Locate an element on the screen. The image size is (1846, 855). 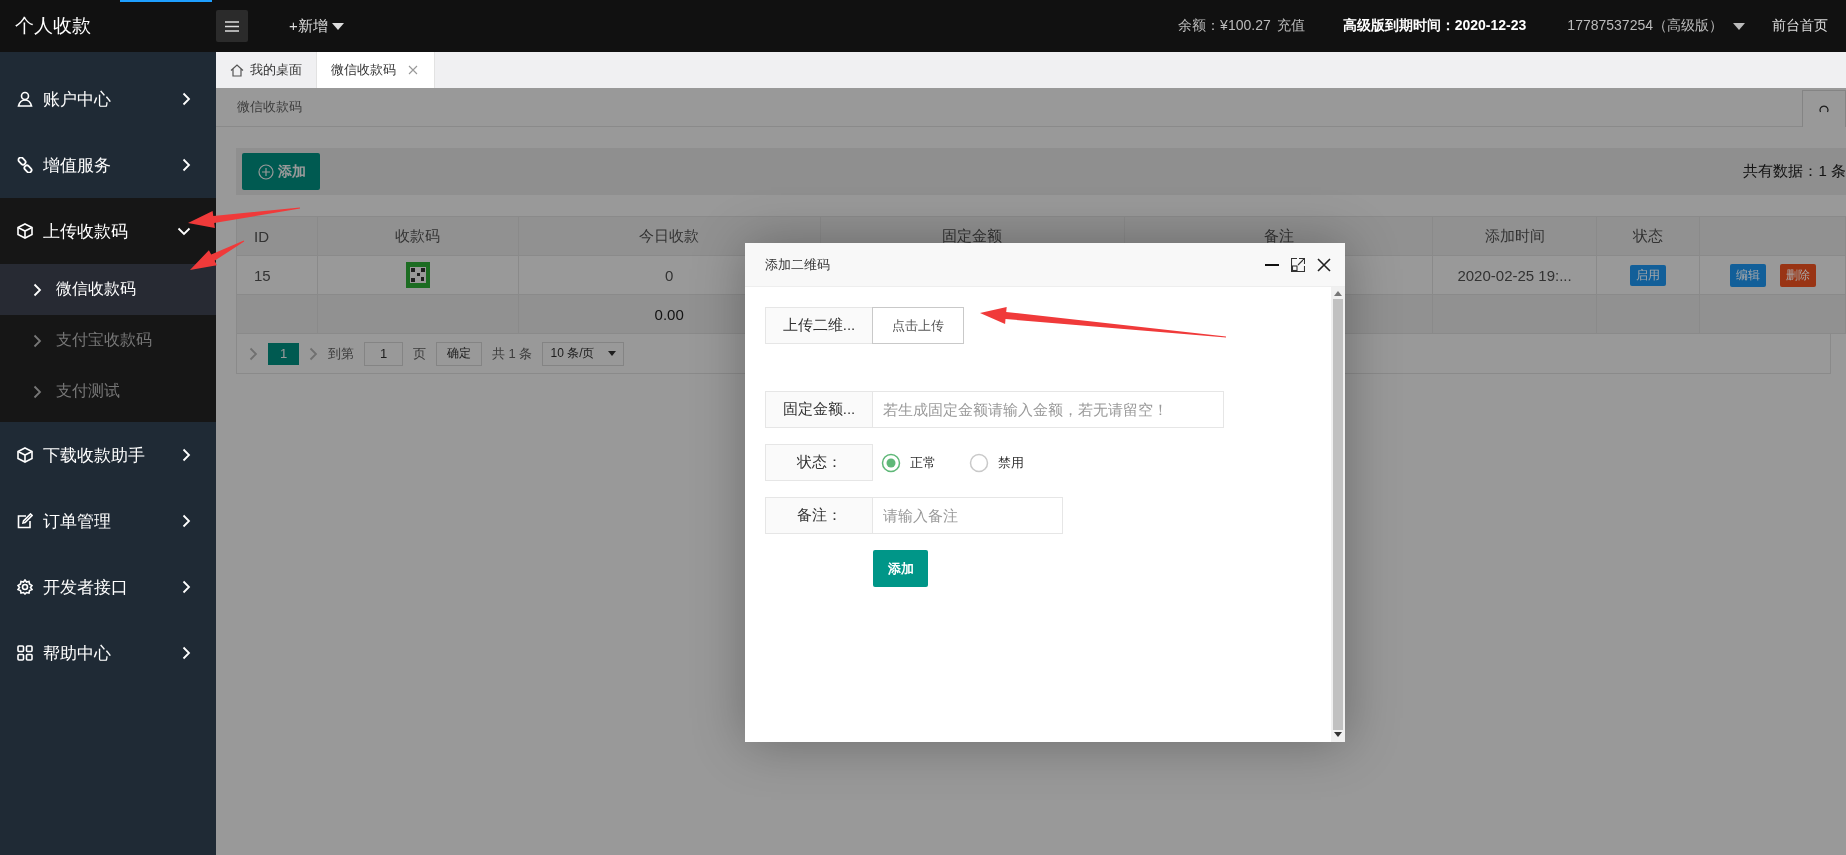
column-header: 添加时间 is located at coordinates (1514, 235).